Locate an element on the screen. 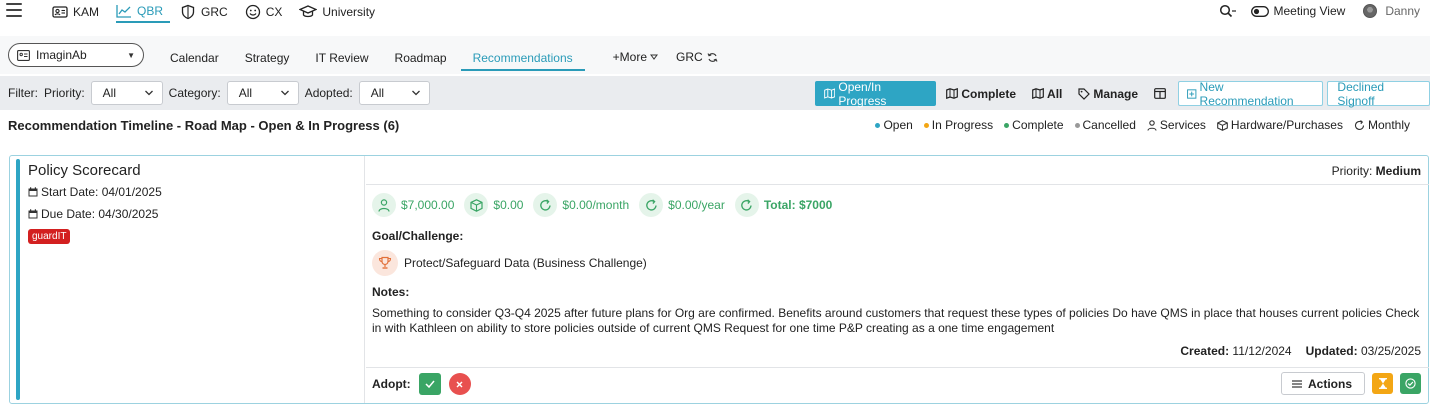  goal-label: Goal/Challenge: is located at coordinates (418, 236).